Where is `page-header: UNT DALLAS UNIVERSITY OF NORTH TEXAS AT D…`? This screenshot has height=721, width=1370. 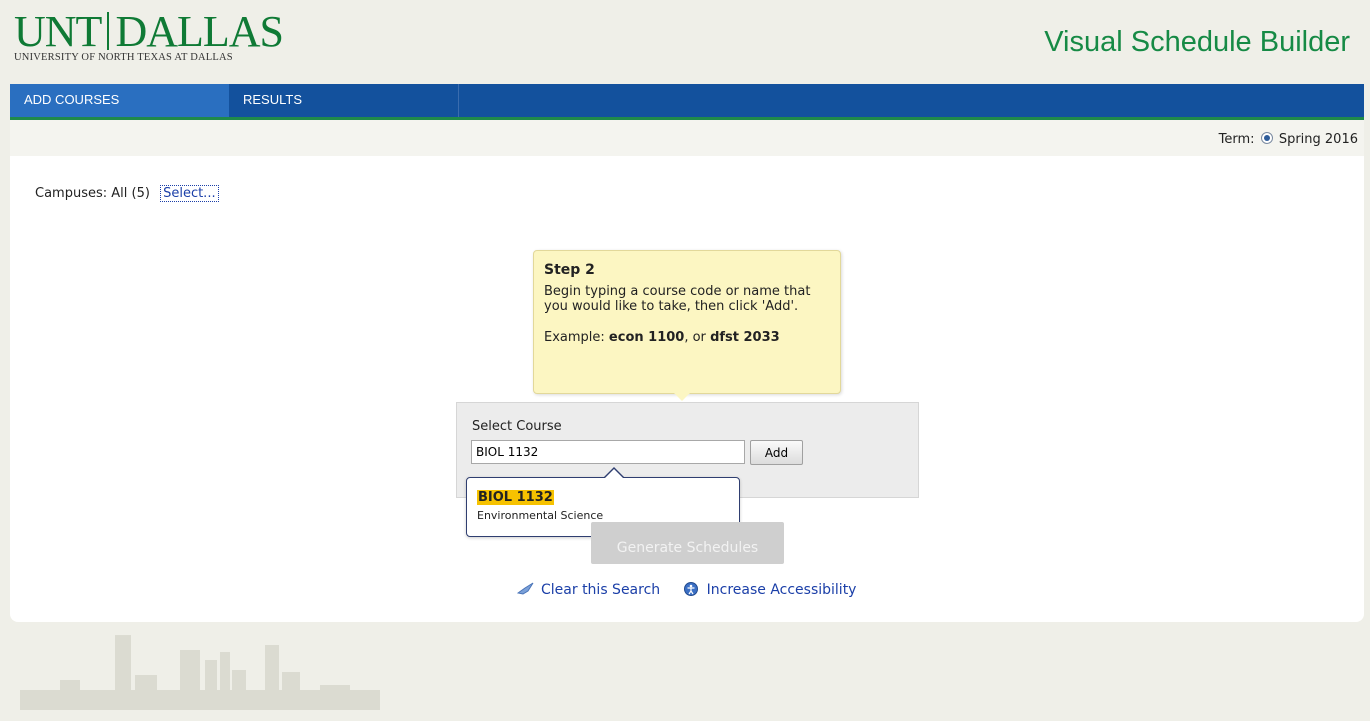 page-header: UNT DALLAS UNIVERSITY OF NORTH TEXAS AT D… is located at coordinates (685, 42).